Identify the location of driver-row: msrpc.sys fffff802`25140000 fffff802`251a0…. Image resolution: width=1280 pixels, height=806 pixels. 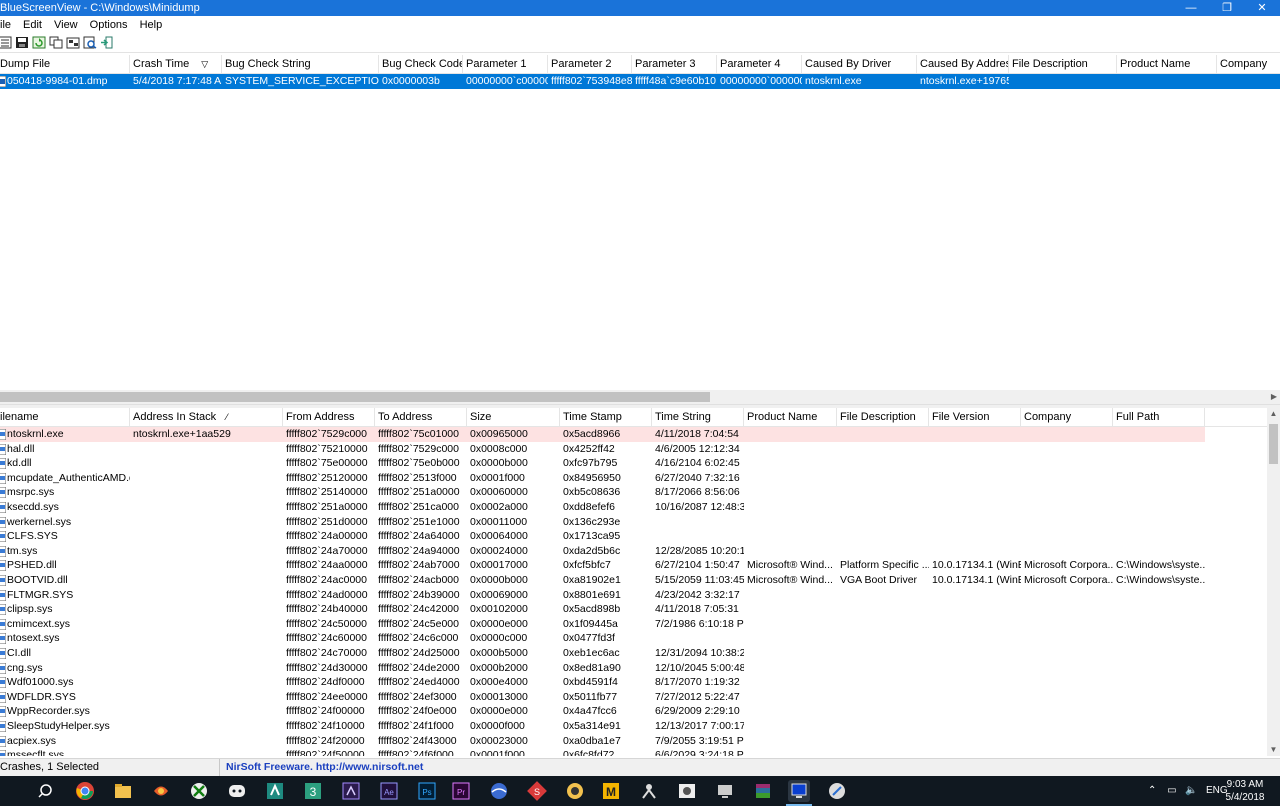
(633, 492).